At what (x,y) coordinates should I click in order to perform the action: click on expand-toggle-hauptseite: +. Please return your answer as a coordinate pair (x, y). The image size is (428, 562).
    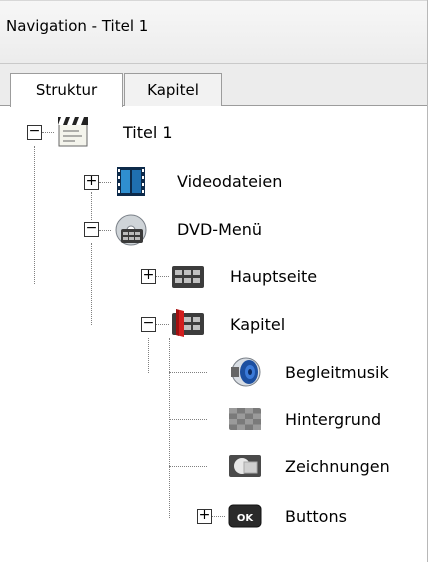
    Looking at the image, I should click on (148, 276).